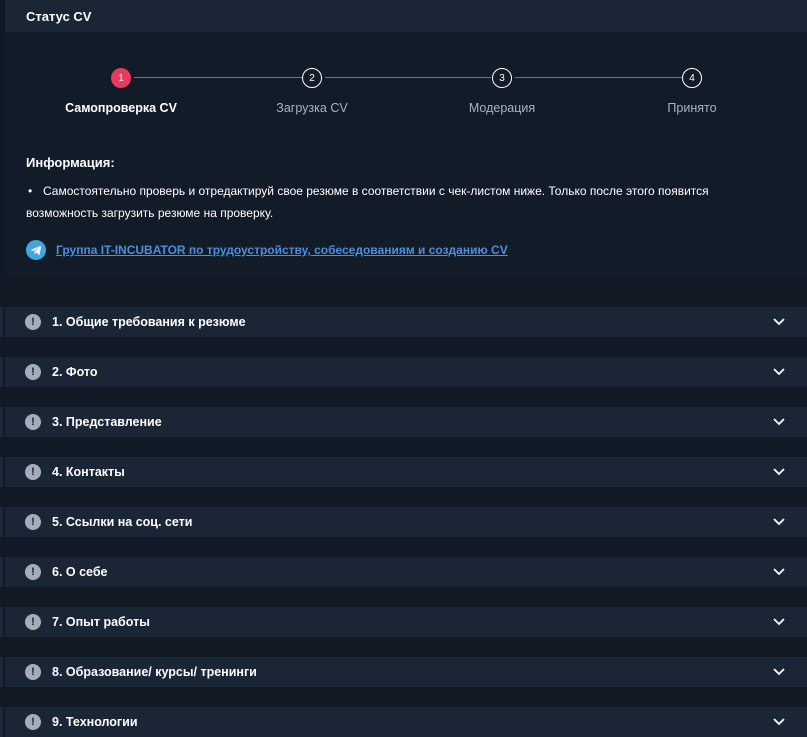 This screenshot has width=807, height=737. I want to click on step-1-number: 1, so click(121, 78).